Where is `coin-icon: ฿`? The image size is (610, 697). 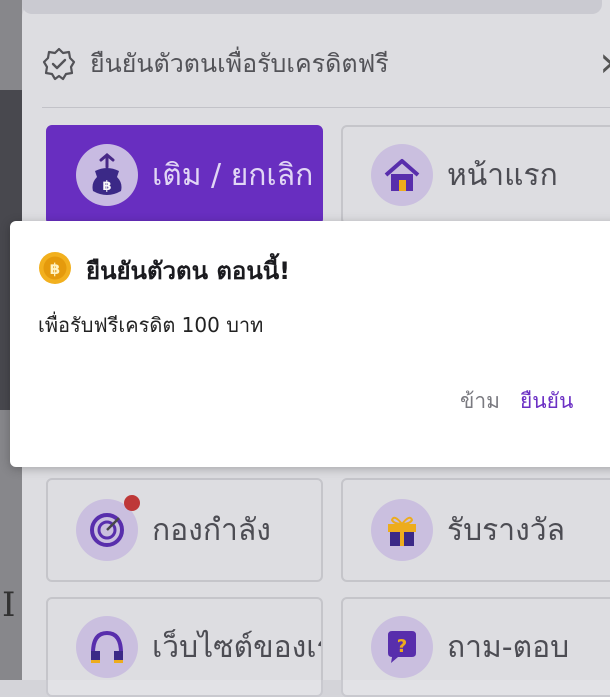
coin-icon: ฿ is located at coordinates (55, 268).